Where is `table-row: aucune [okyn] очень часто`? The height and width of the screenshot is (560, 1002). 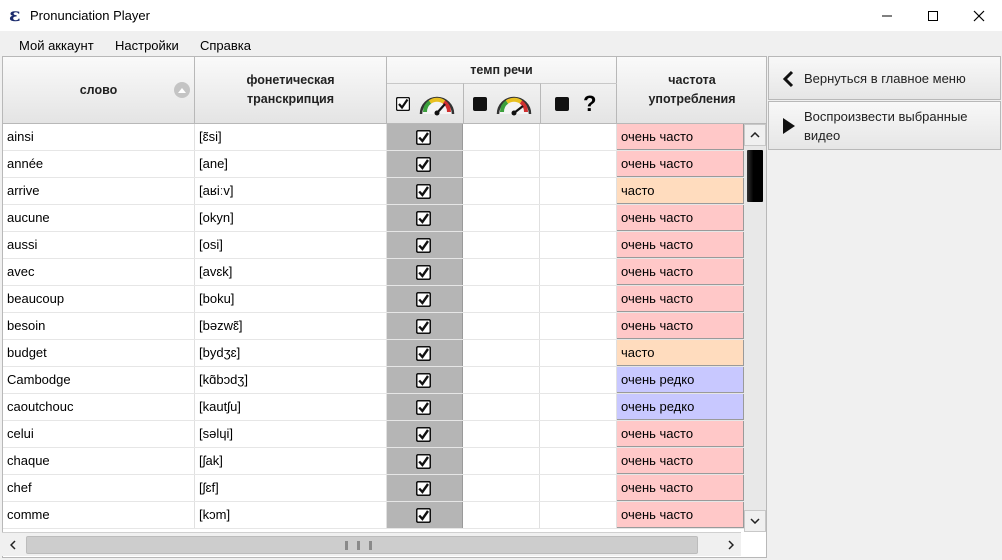 table-row: aucune [okyn] очень часто is located at coordinates (373, 218).